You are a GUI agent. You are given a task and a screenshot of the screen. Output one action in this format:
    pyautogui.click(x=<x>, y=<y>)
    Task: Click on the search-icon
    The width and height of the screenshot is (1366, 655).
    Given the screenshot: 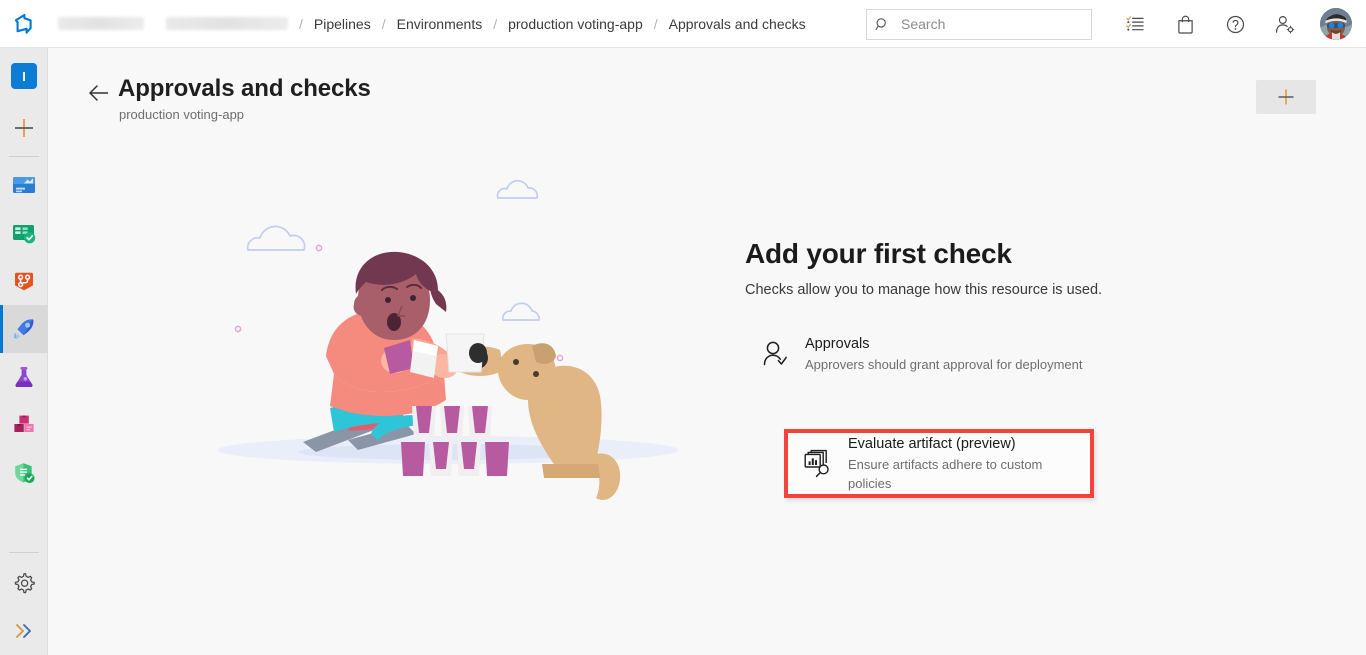 What is the action you would take?
    pyautogui.click(x=882, y=24)
    